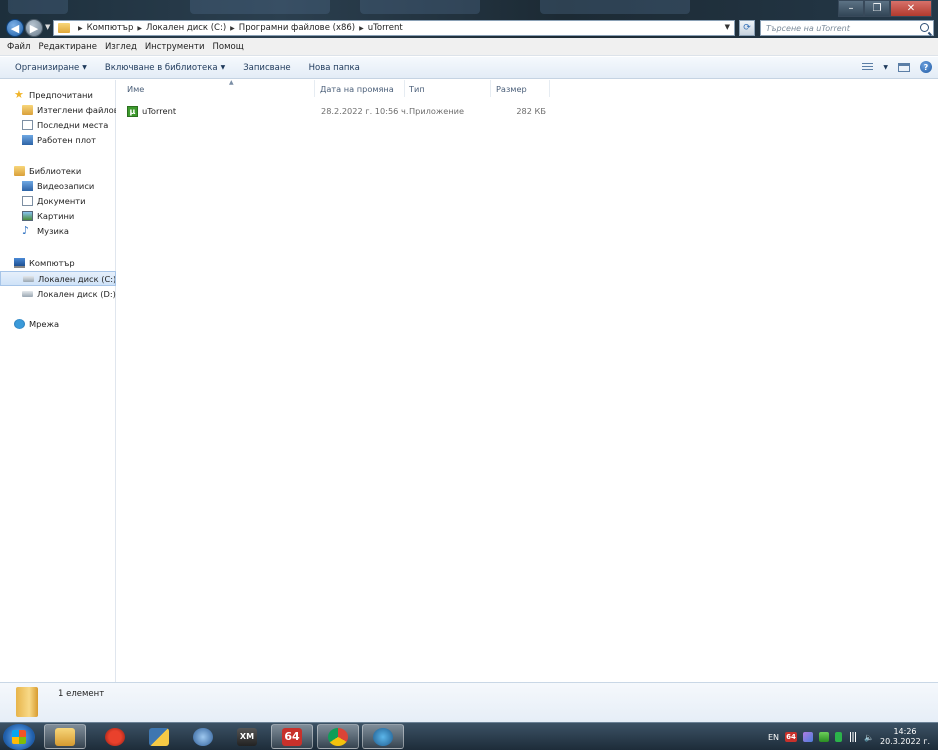 The image size is (938, 750). Describe the element at coordinates (297, 28) in the screenshot. I see `breadcrumb-program-files: Програмни файлове (x86)` at that location.